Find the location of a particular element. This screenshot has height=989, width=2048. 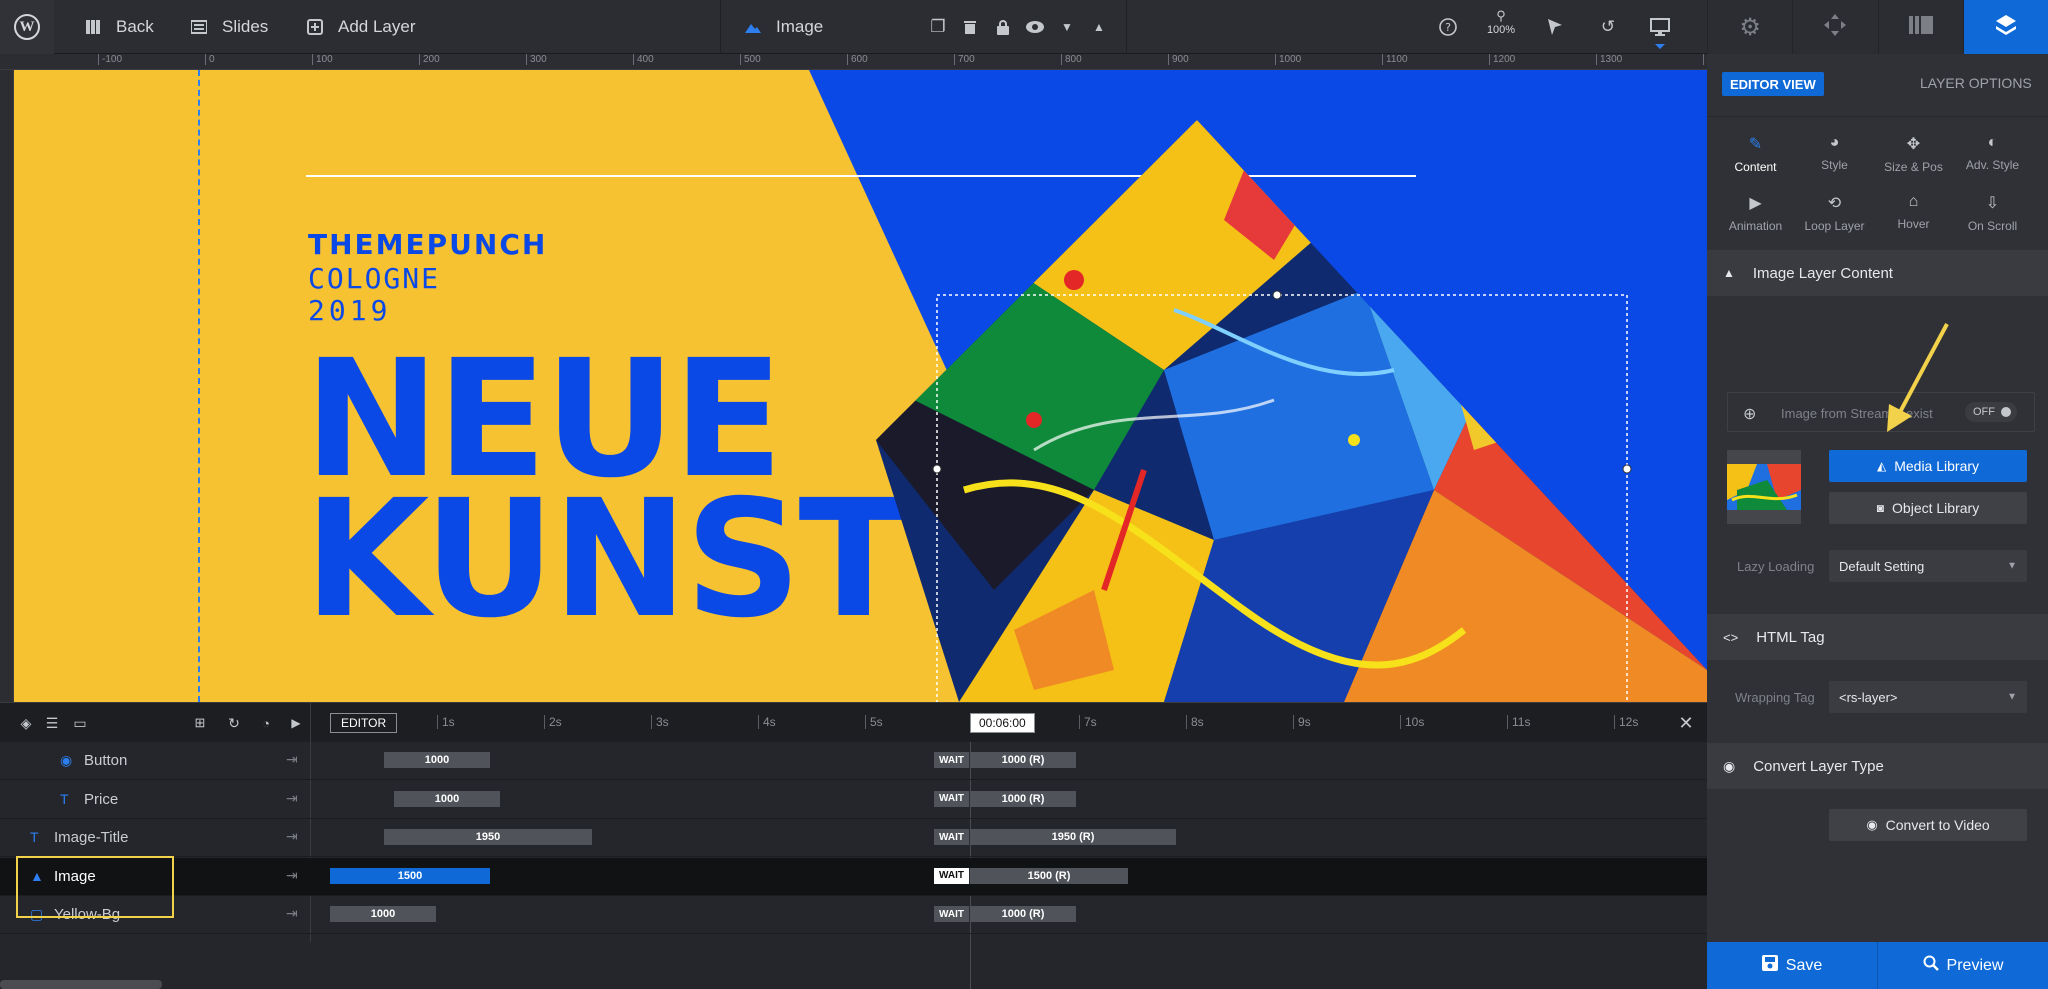

trash-icon is located at coordinates (970, 27).